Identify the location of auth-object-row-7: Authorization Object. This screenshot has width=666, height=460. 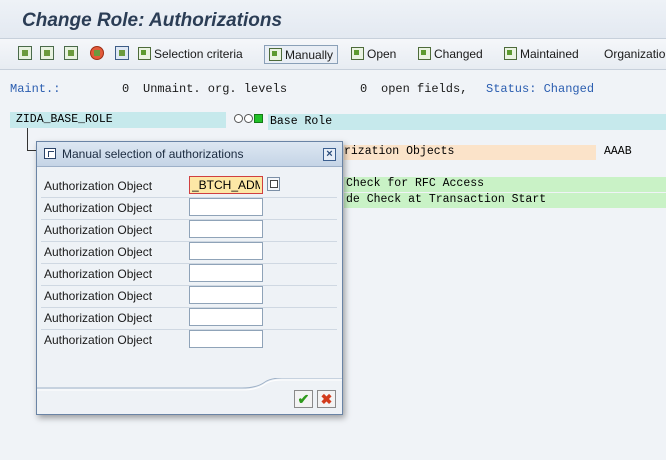
(189, 318).